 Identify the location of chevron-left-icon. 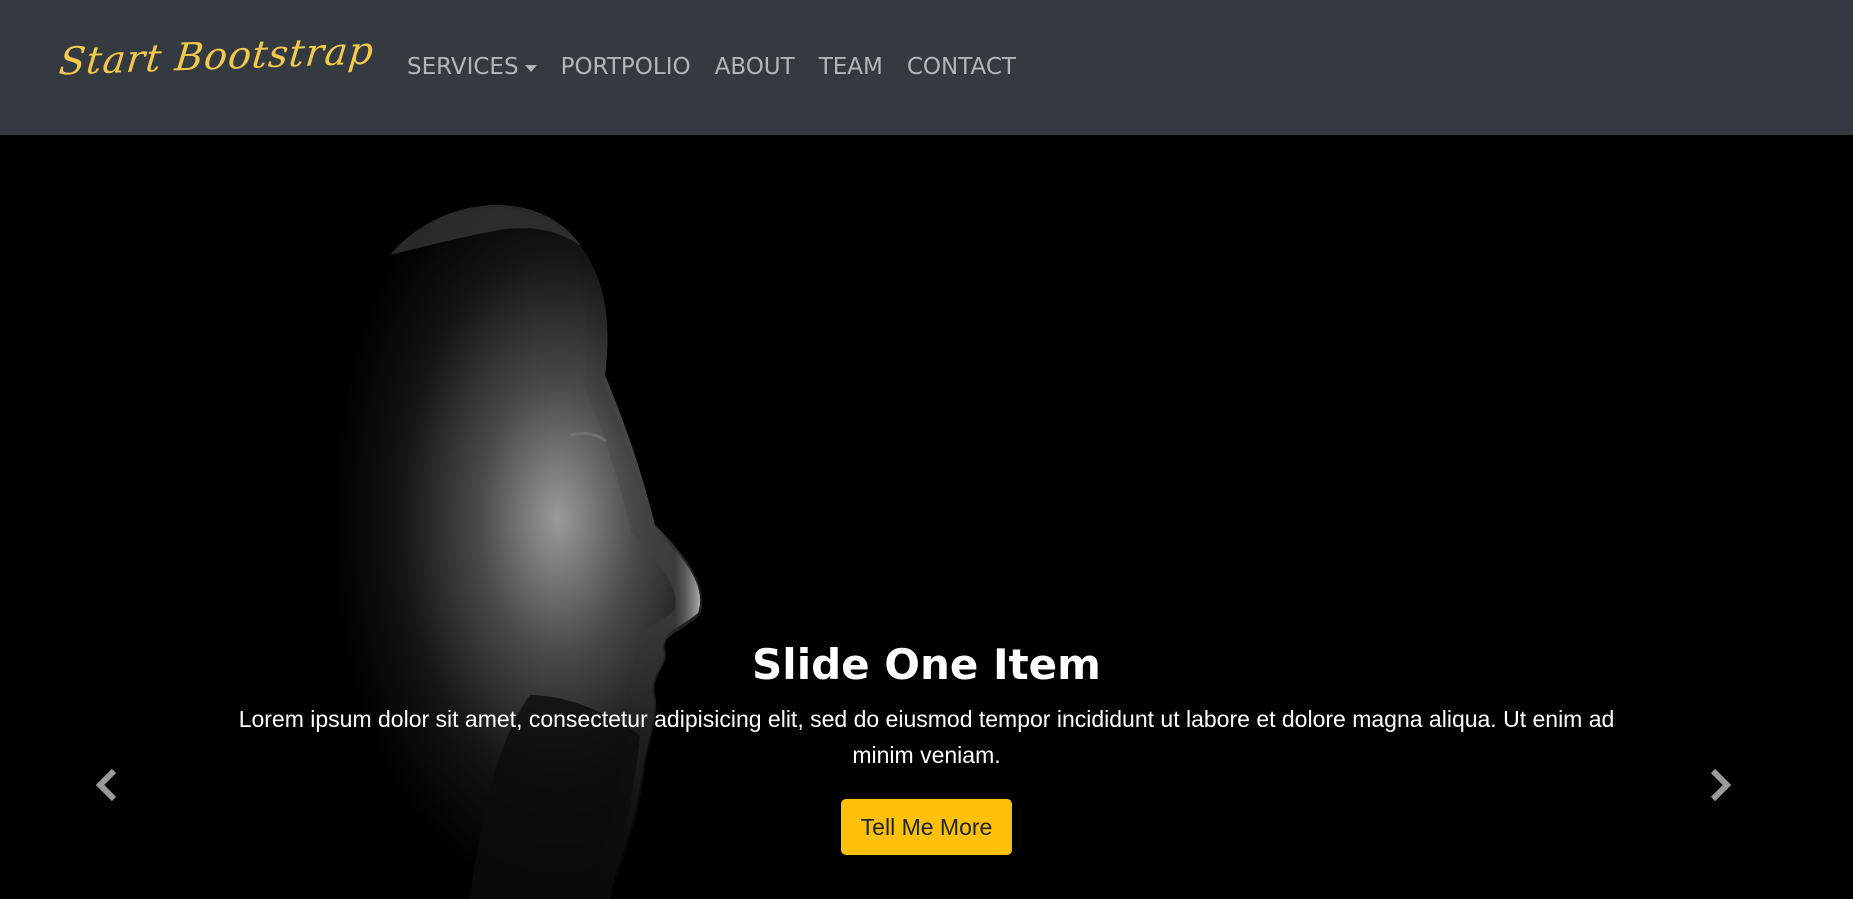
(106, 785).